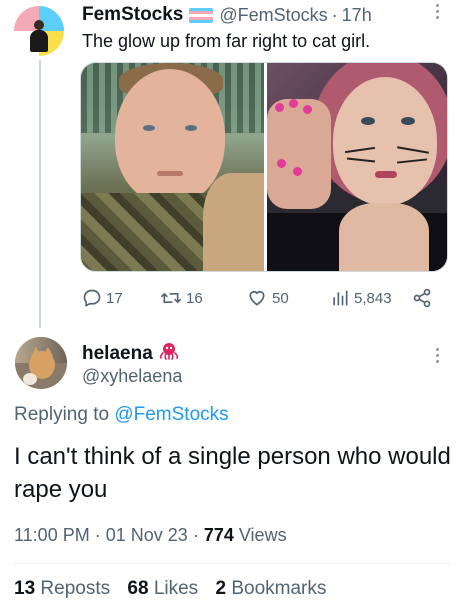 This screenshot has height=604, width=464. I want to click on more-options-icon, so click(437, 15).